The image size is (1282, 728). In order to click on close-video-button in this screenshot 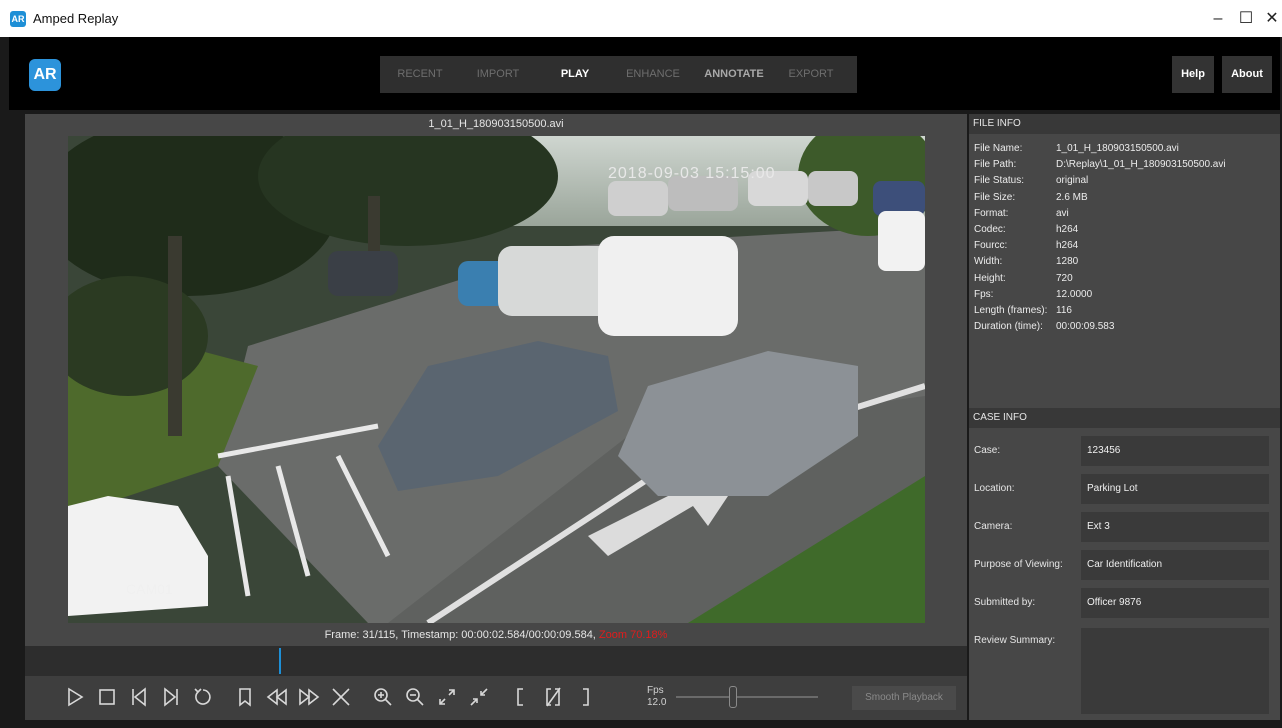, I will do `click(341, 697)`.